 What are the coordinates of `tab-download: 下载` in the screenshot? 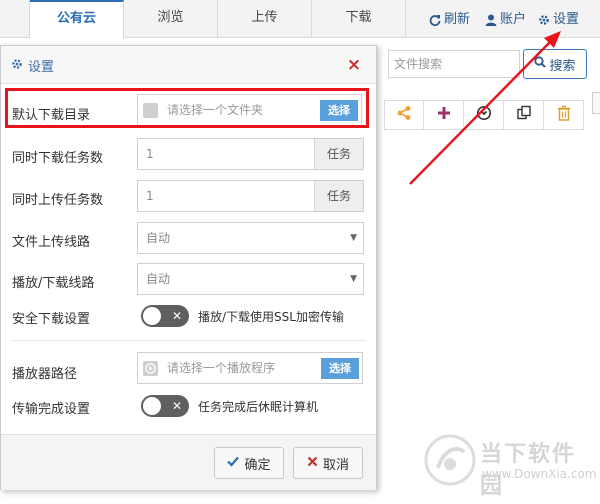 It's located at (359, 19).